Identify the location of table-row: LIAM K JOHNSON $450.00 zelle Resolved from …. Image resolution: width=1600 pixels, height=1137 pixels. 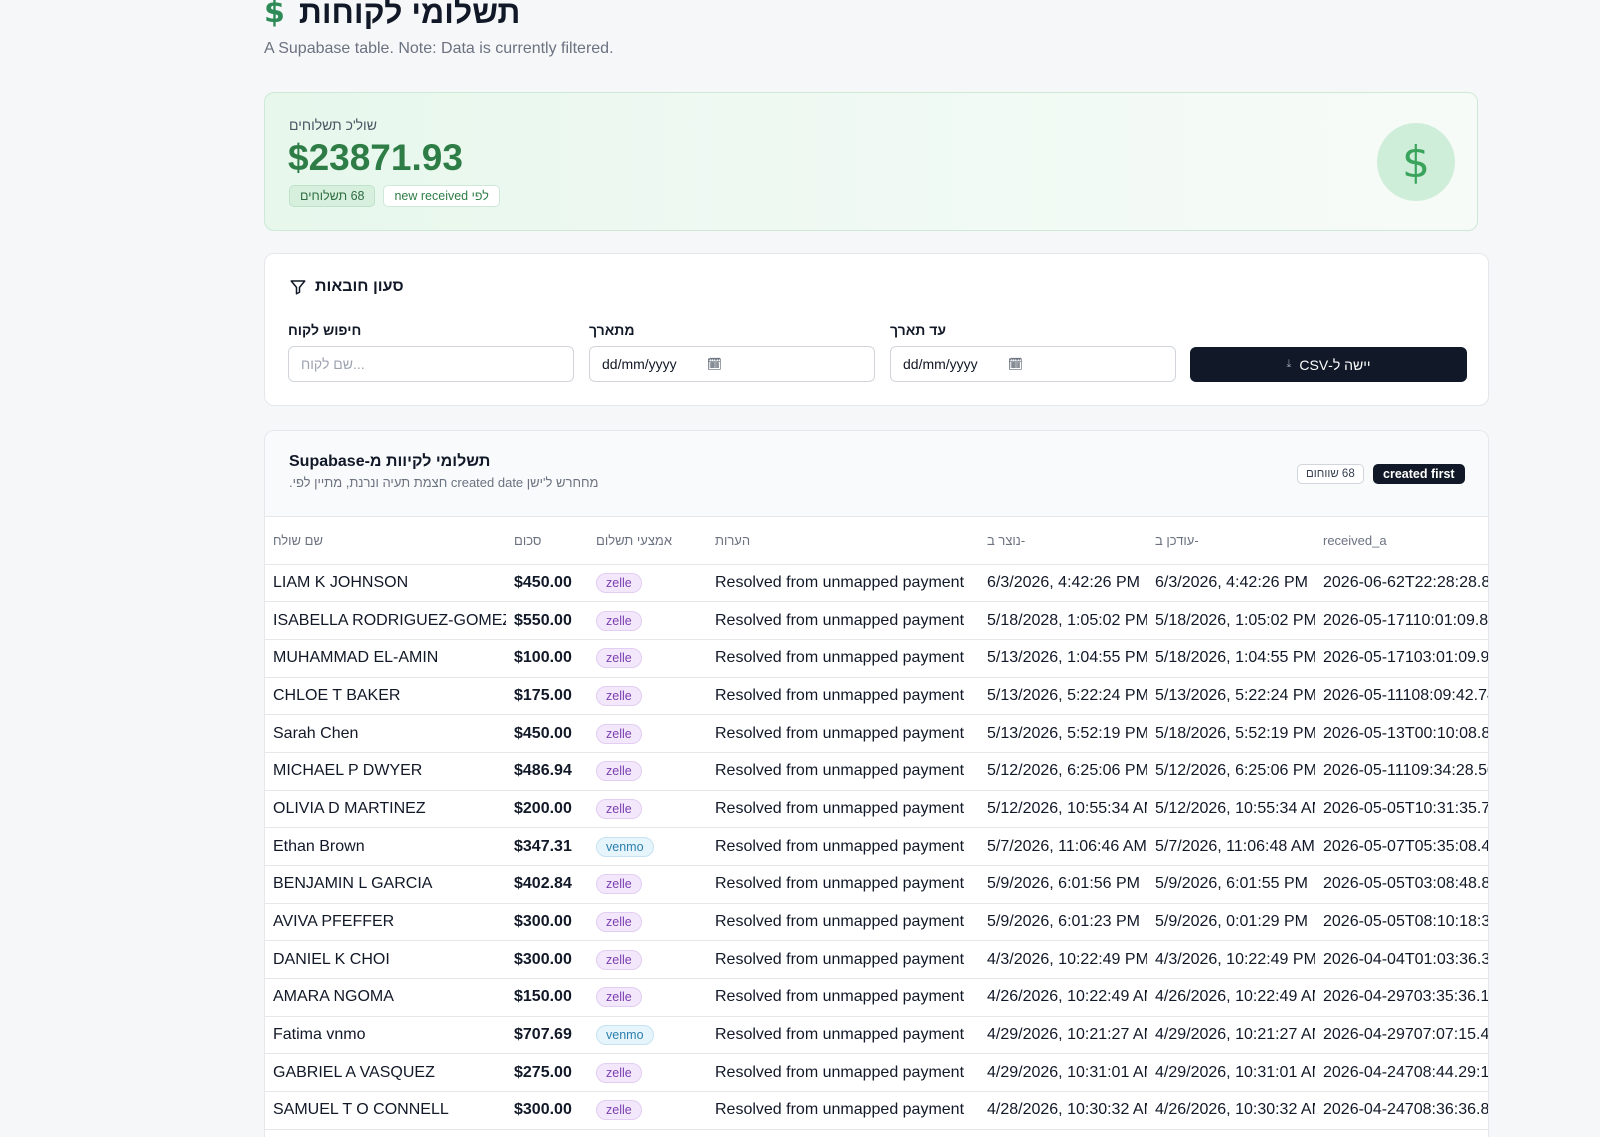
(876, 583).